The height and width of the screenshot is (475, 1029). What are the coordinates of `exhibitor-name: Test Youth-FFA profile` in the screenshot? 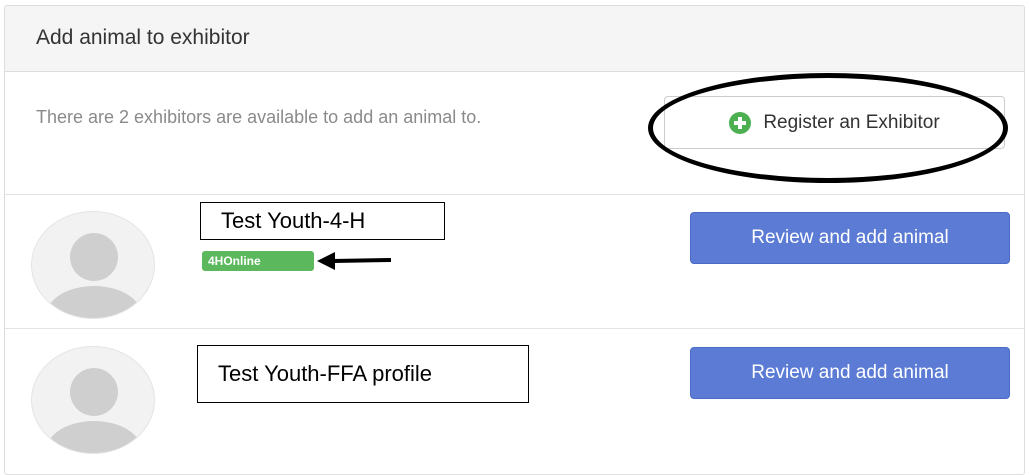 It's located at (363, 374).